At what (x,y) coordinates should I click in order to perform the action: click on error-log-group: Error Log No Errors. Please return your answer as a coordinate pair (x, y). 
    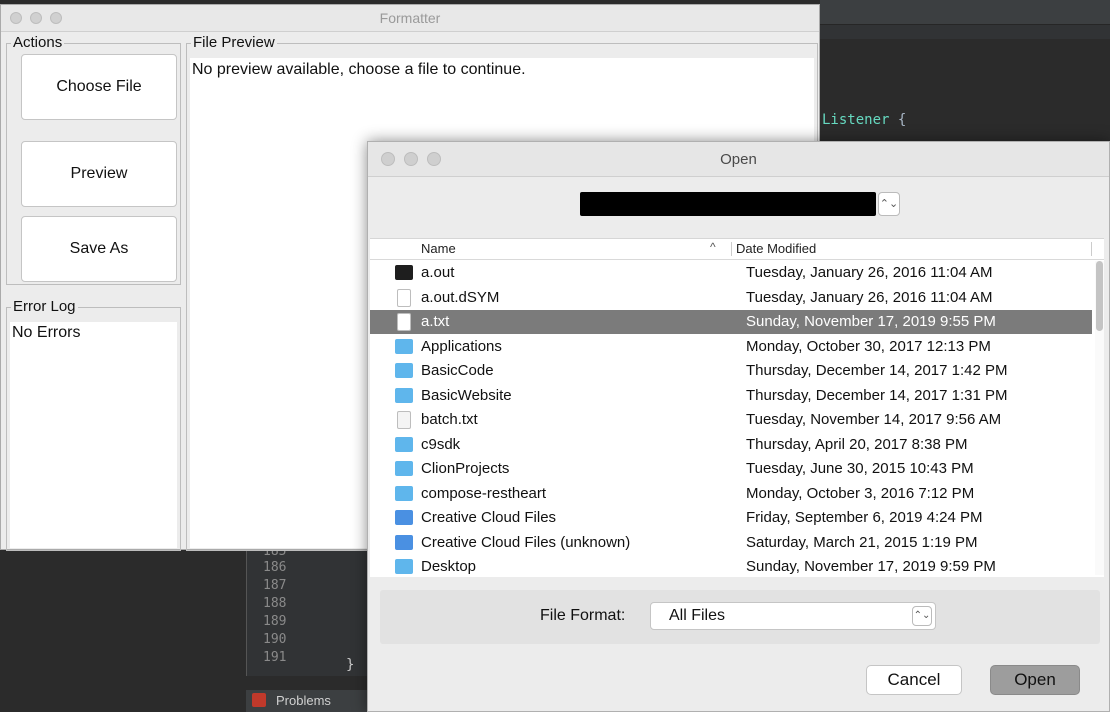
    Looking at the image, I should click on (93, 424).